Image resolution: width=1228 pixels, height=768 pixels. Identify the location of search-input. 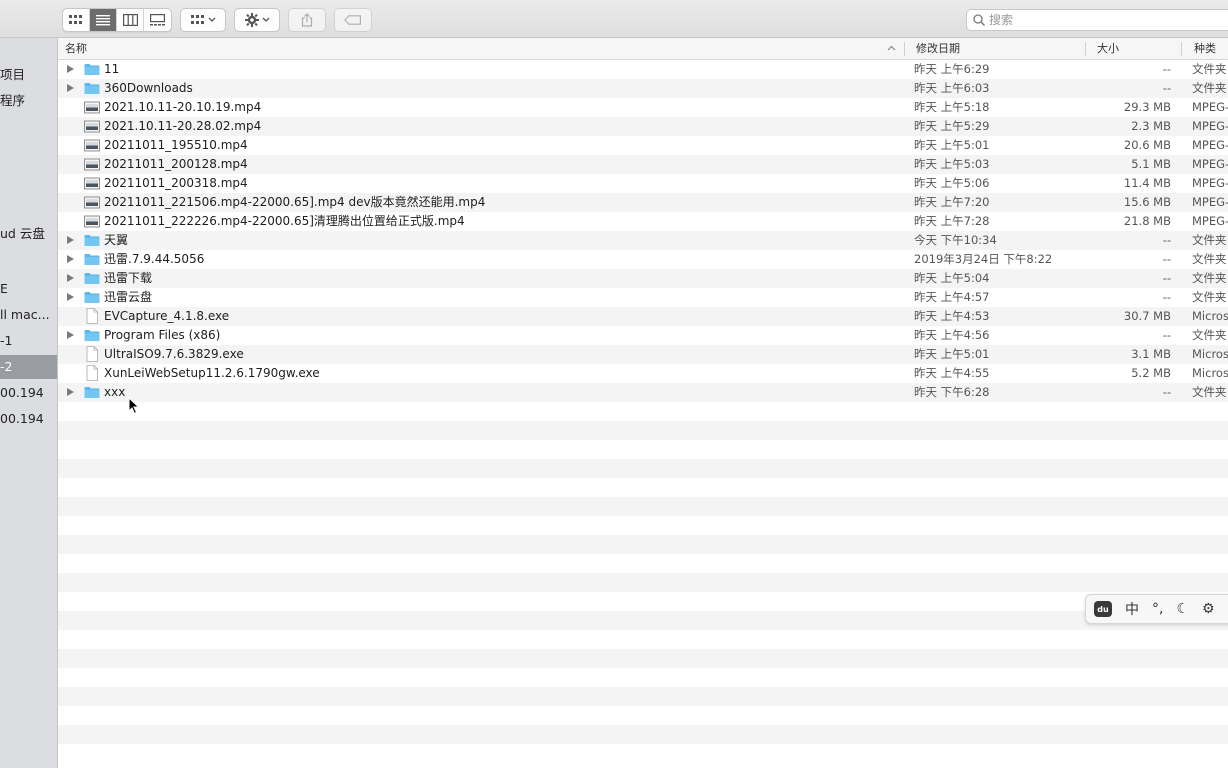
(1099, 20).